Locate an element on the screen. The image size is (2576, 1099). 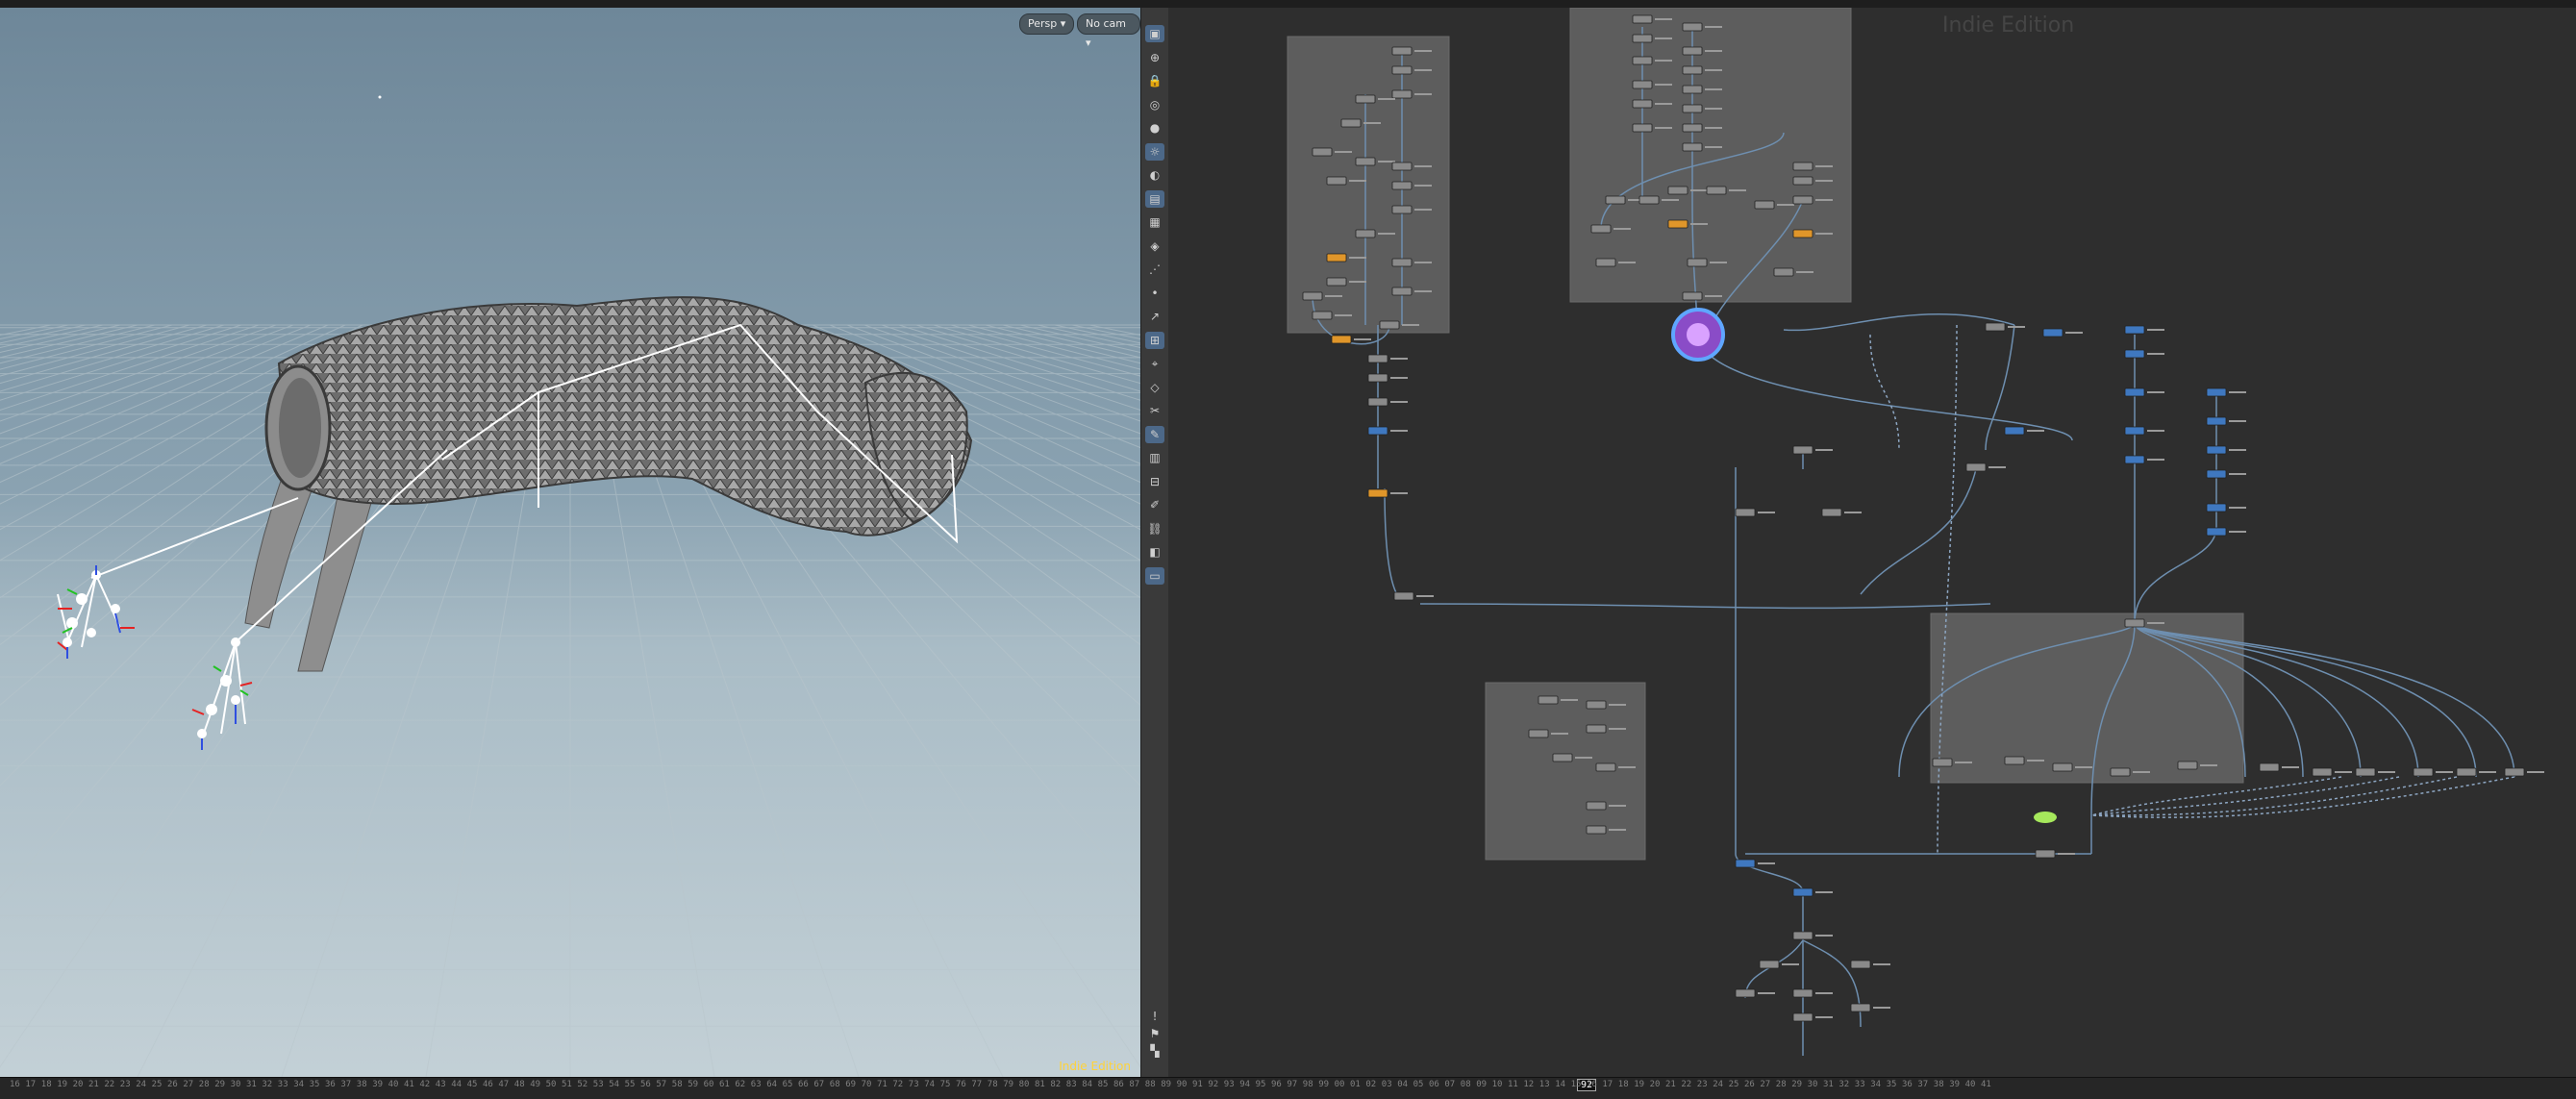
point-icon: • is located at coordinates (1154, 293).